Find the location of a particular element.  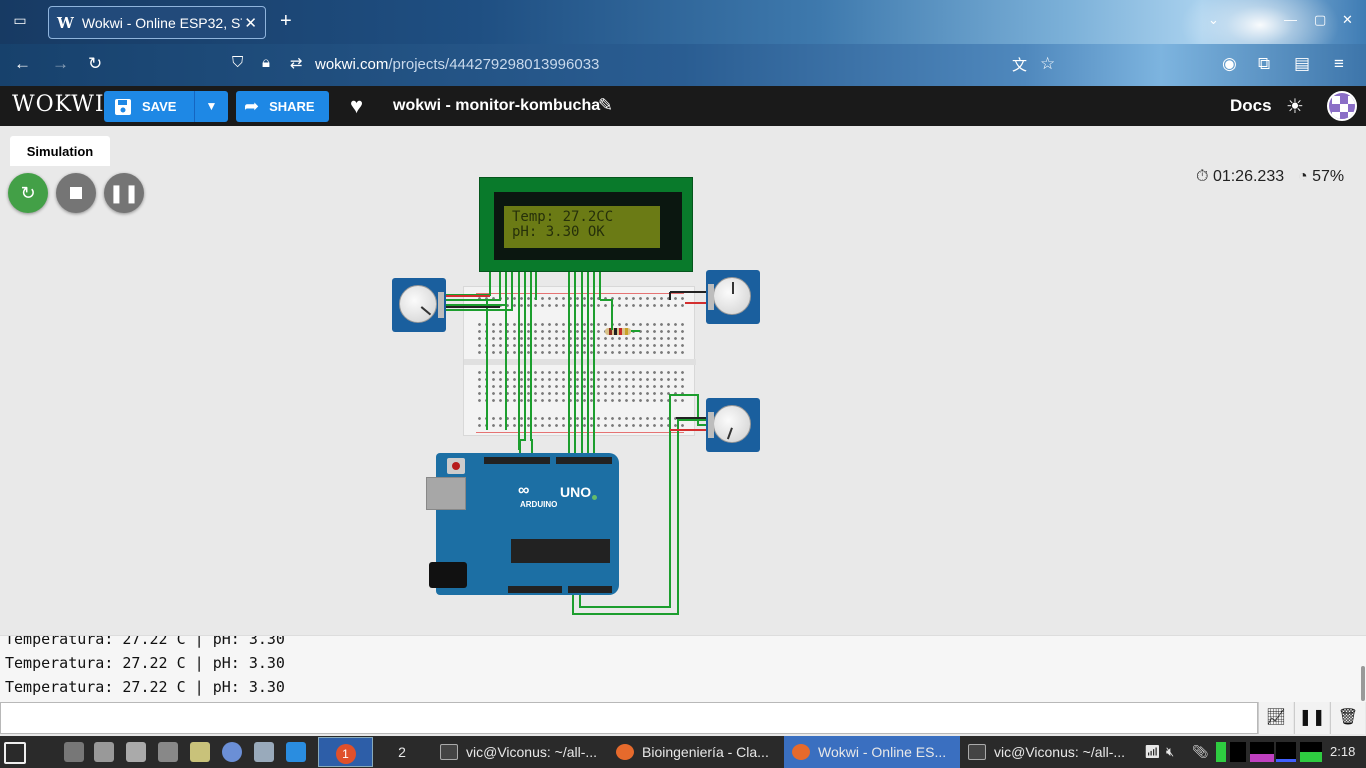

potentiometer-top-right is located at coordinates (733, 297).